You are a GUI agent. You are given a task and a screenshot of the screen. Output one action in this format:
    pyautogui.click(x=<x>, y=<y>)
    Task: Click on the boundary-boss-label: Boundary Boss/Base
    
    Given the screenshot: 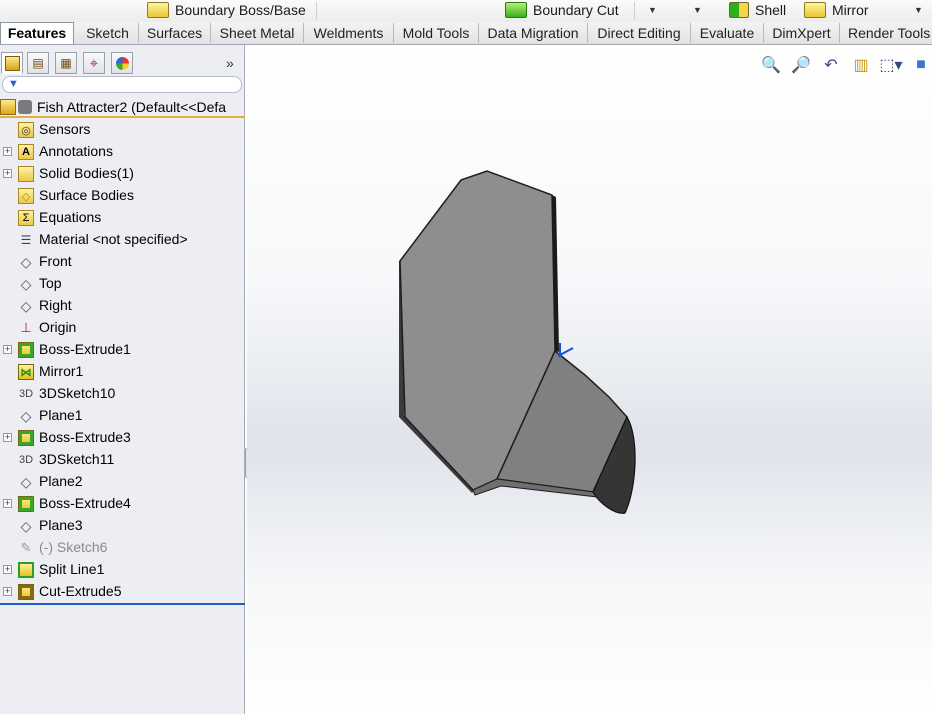 What is the action you would take?
    pyautogui.click(x=240, y=10)
    